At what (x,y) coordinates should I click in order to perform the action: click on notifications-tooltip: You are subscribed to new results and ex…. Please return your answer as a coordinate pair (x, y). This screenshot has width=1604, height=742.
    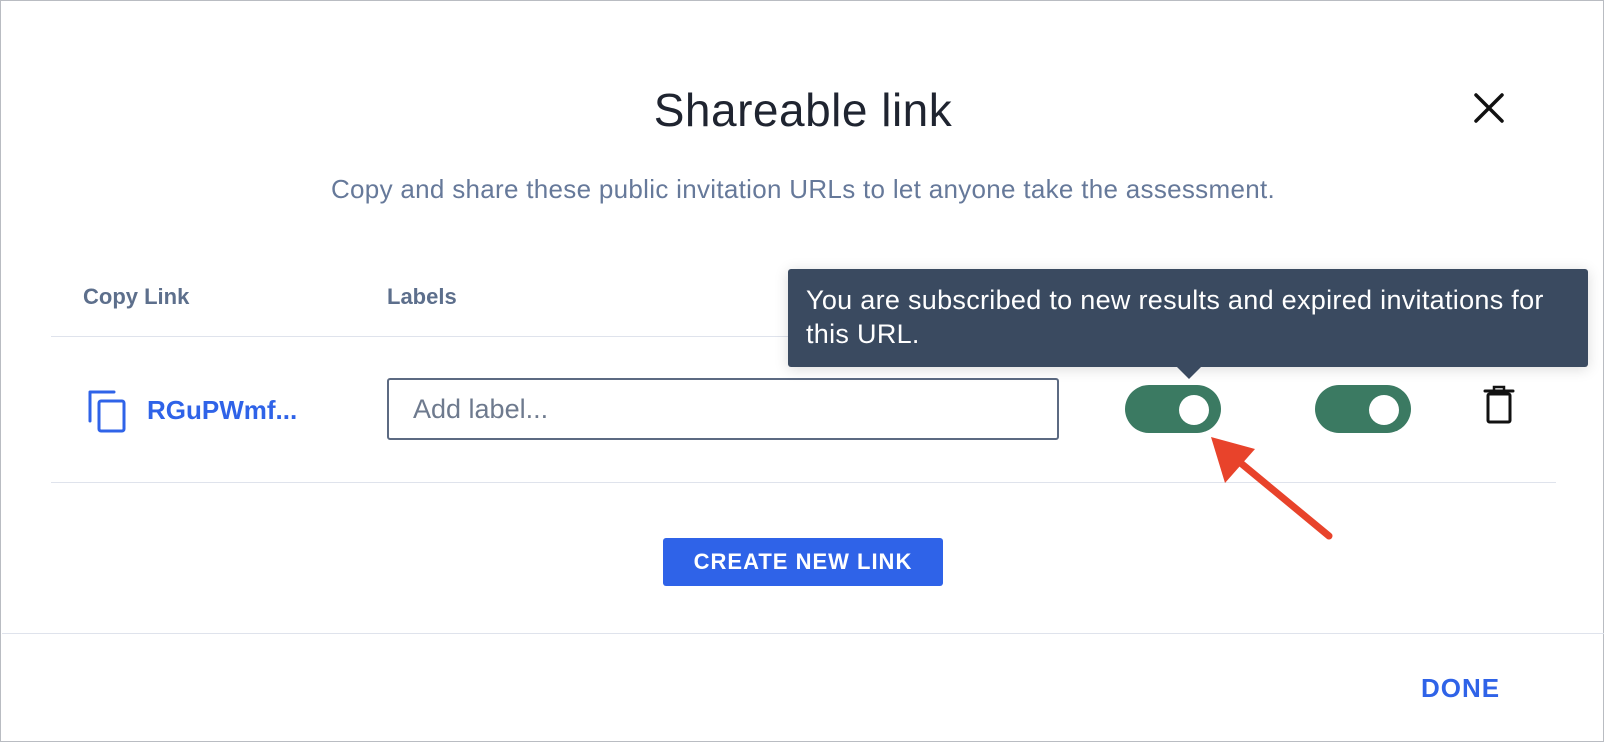
    Looking at the image, I should click on (1188, 318).